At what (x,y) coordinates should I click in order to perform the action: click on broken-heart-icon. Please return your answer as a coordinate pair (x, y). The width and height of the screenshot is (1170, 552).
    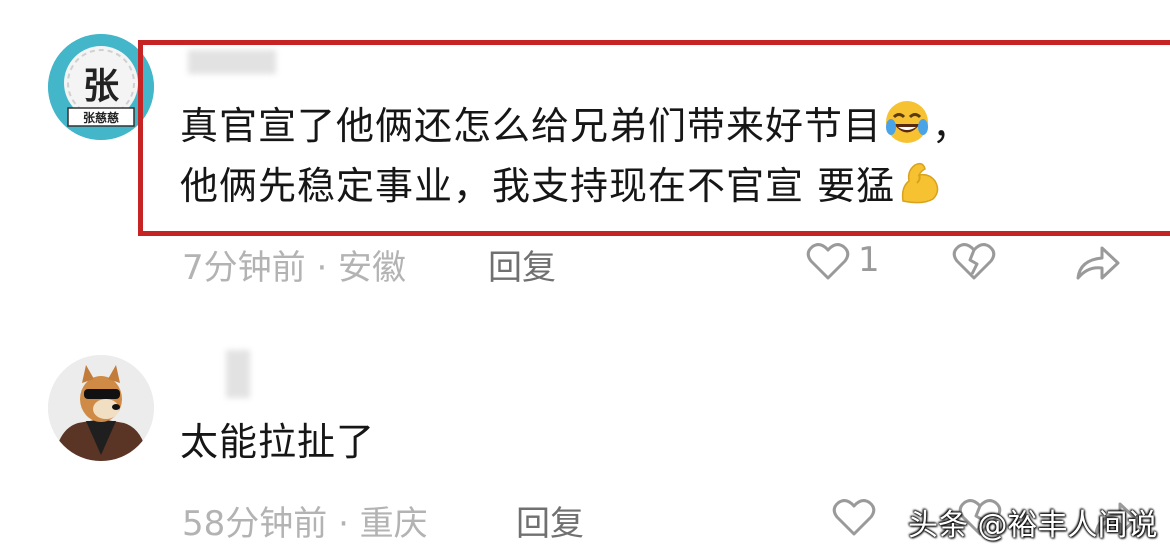
    Looking at the image, I should click on (974, 264).